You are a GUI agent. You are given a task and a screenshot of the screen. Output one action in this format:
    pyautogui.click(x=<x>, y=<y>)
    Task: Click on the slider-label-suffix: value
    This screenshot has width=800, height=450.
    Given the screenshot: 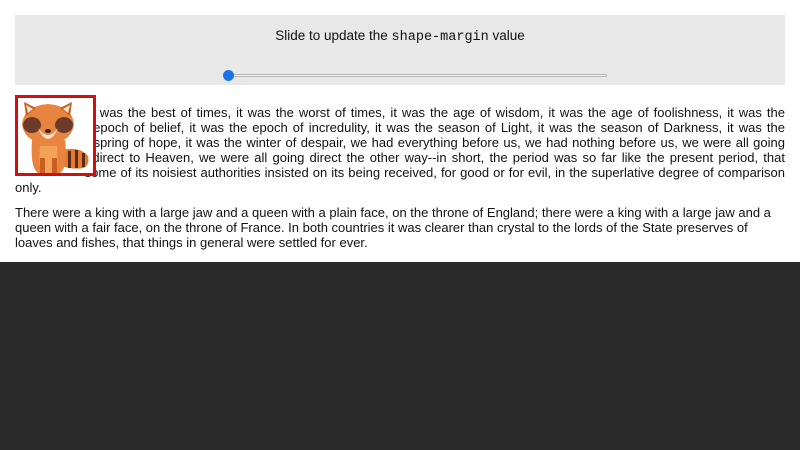 What is the action you would take?
    pyautogui.click(x=508, y=35)
    